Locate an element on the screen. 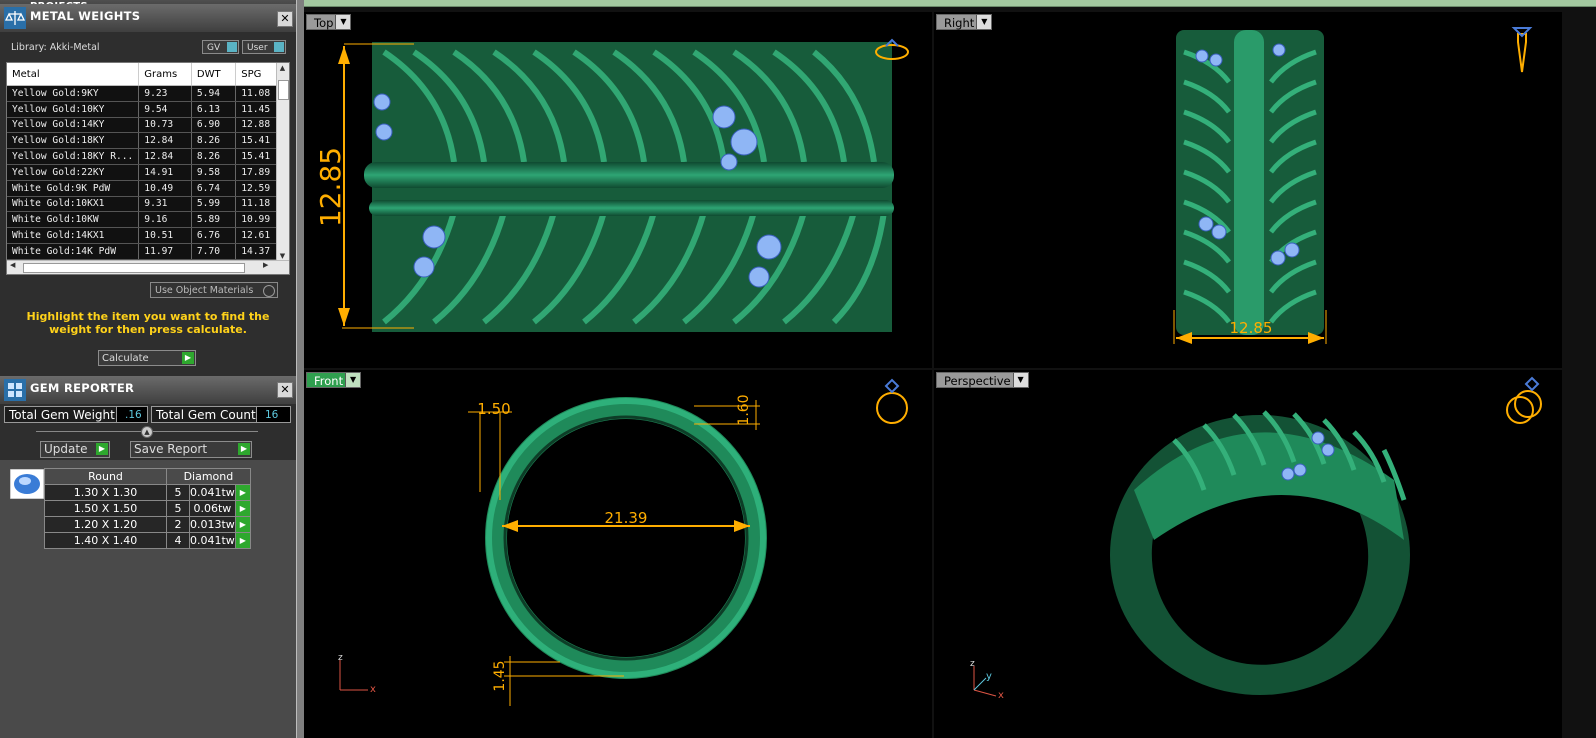 This screenshot has width=1596, height=738. viewport-top-label: Top ▼ is located at coordinates (329, 22).